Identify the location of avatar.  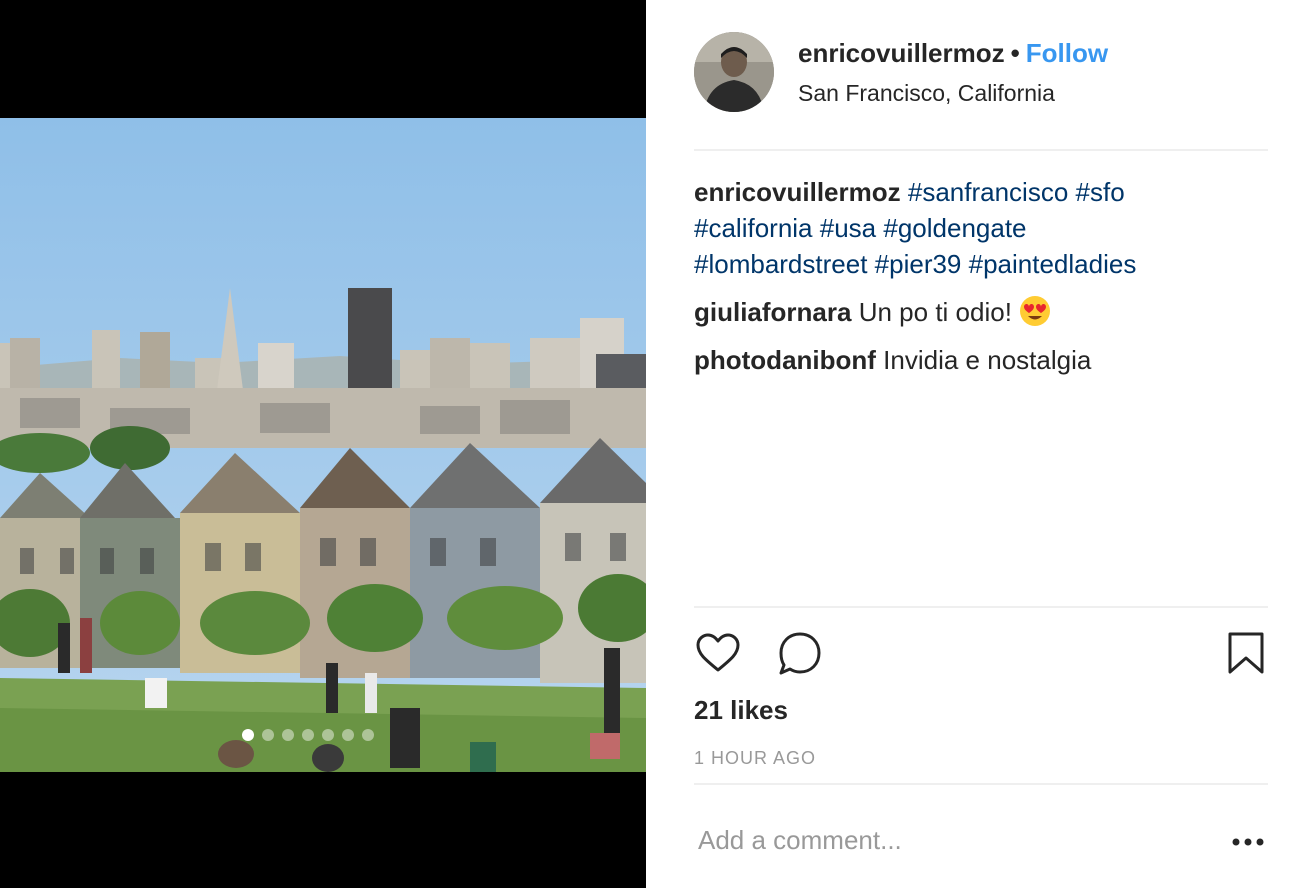
(734, 72).